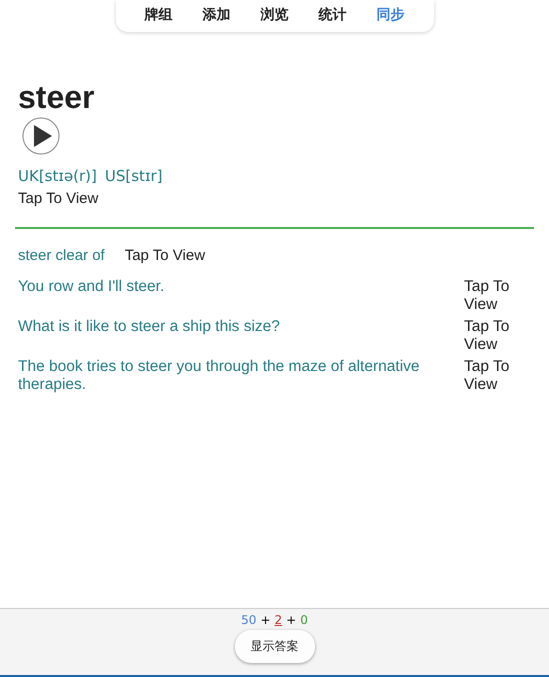  What do you see at coordinates (275, 15) in the screenshot?
I see `nav-tab: 浏览` at bounding box center [275, 15].